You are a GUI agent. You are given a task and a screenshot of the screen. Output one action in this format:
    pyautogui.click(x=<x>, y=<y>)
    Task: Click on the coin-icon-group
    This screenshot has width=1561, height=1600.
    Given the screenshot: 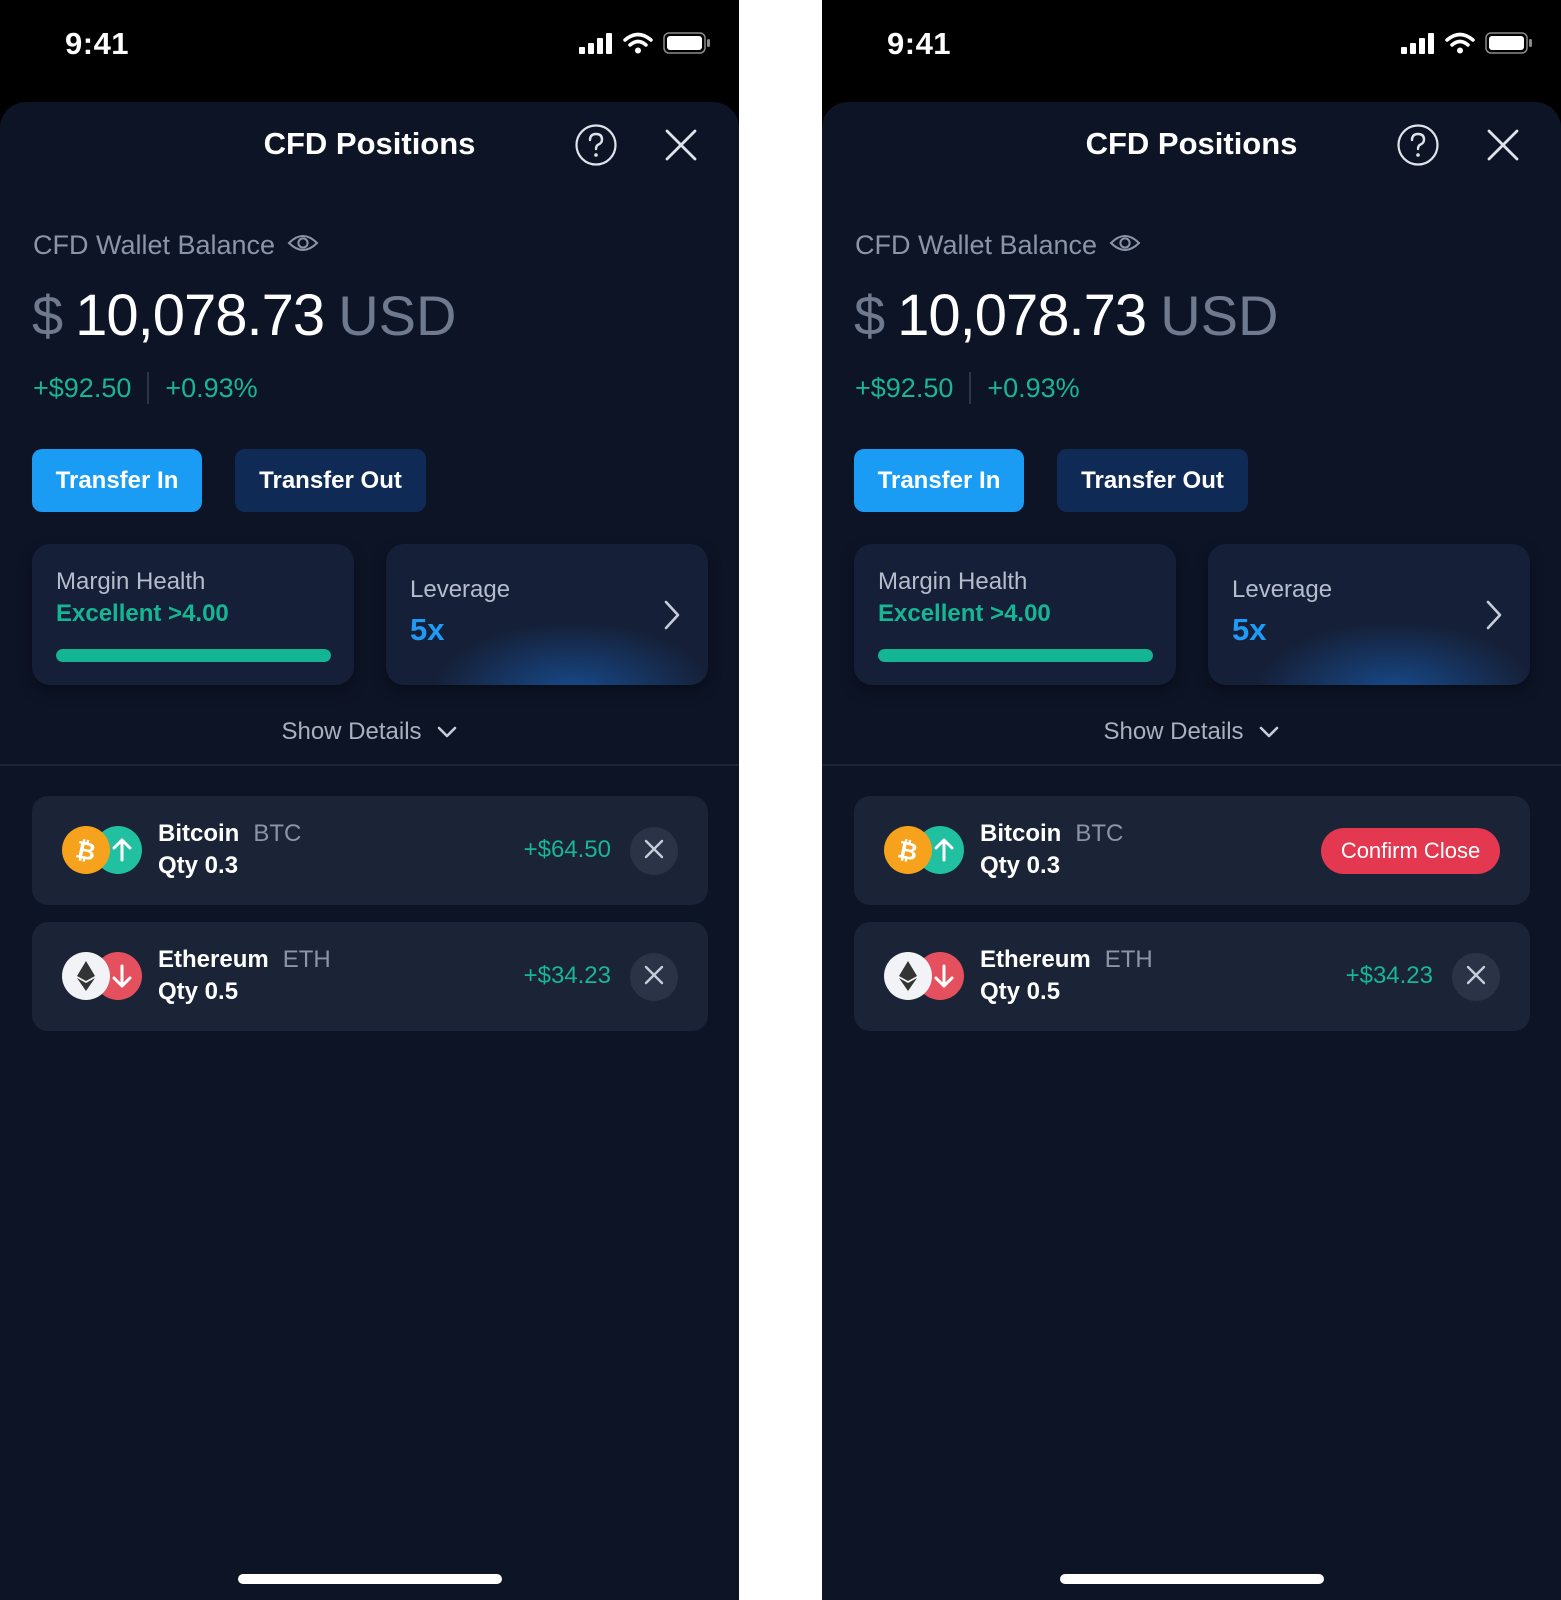 What is the action you would take?
    pyautogui.click(x=925, y=977)
    